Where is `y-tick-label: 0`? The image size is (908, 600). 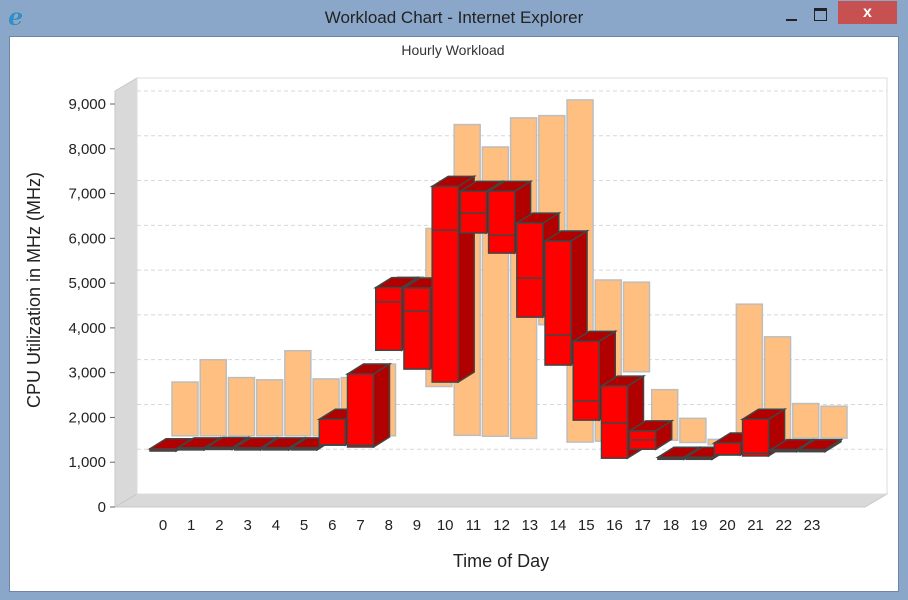 y-tick-label: 0 is located at coordinates (102, 507).